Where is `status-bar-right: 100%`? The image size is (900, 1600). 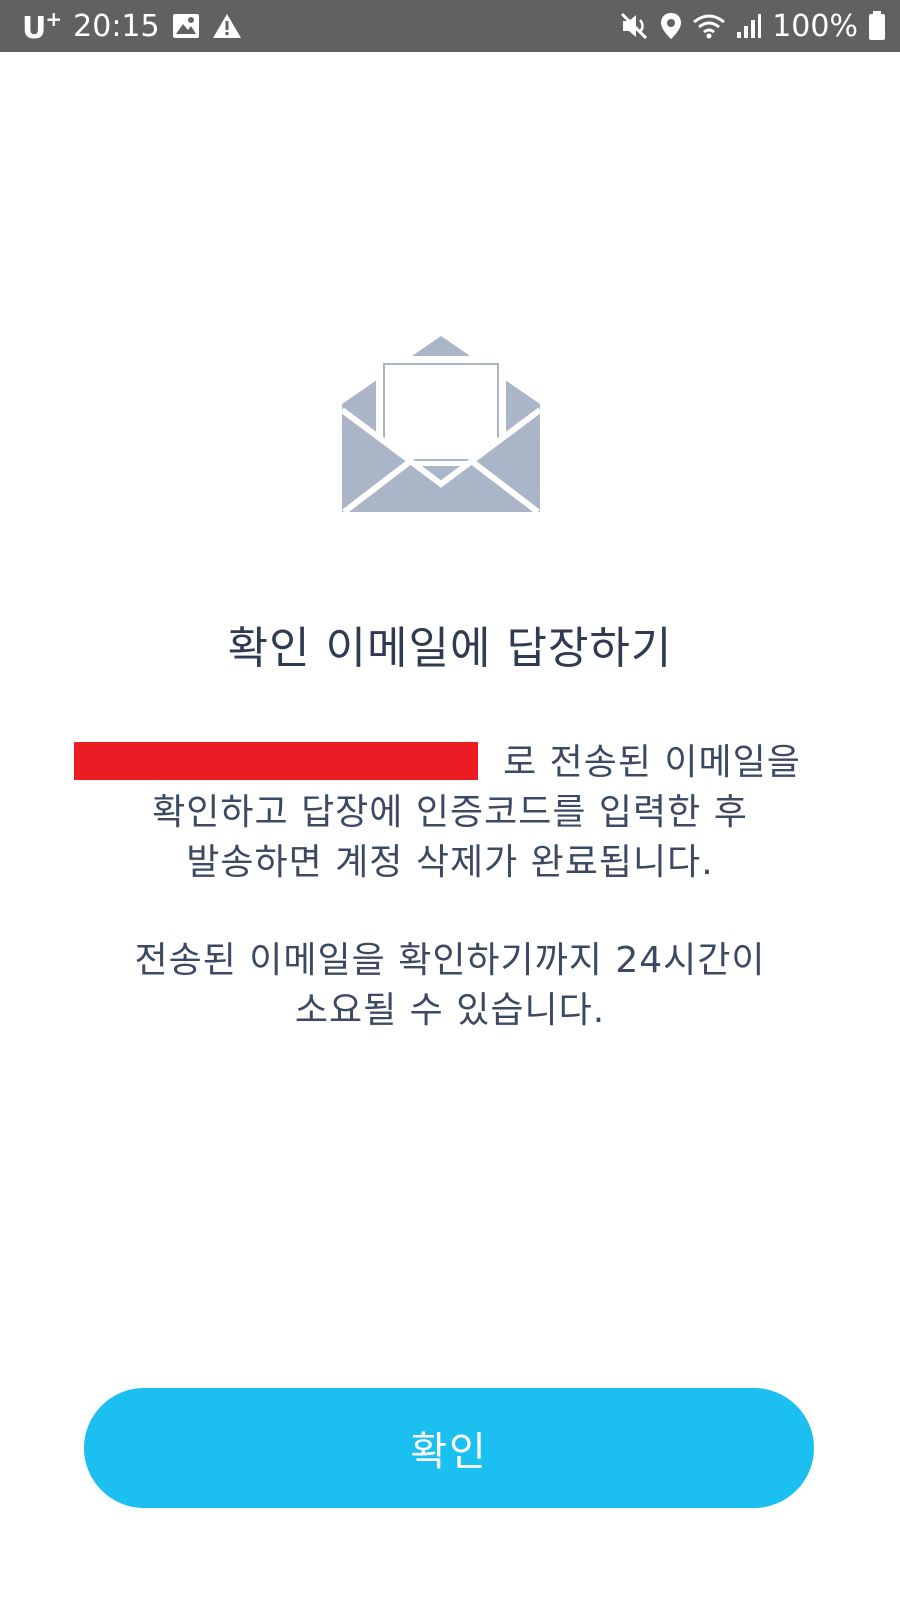
status-bar-right: 100% is located at coordinates (753, 26).